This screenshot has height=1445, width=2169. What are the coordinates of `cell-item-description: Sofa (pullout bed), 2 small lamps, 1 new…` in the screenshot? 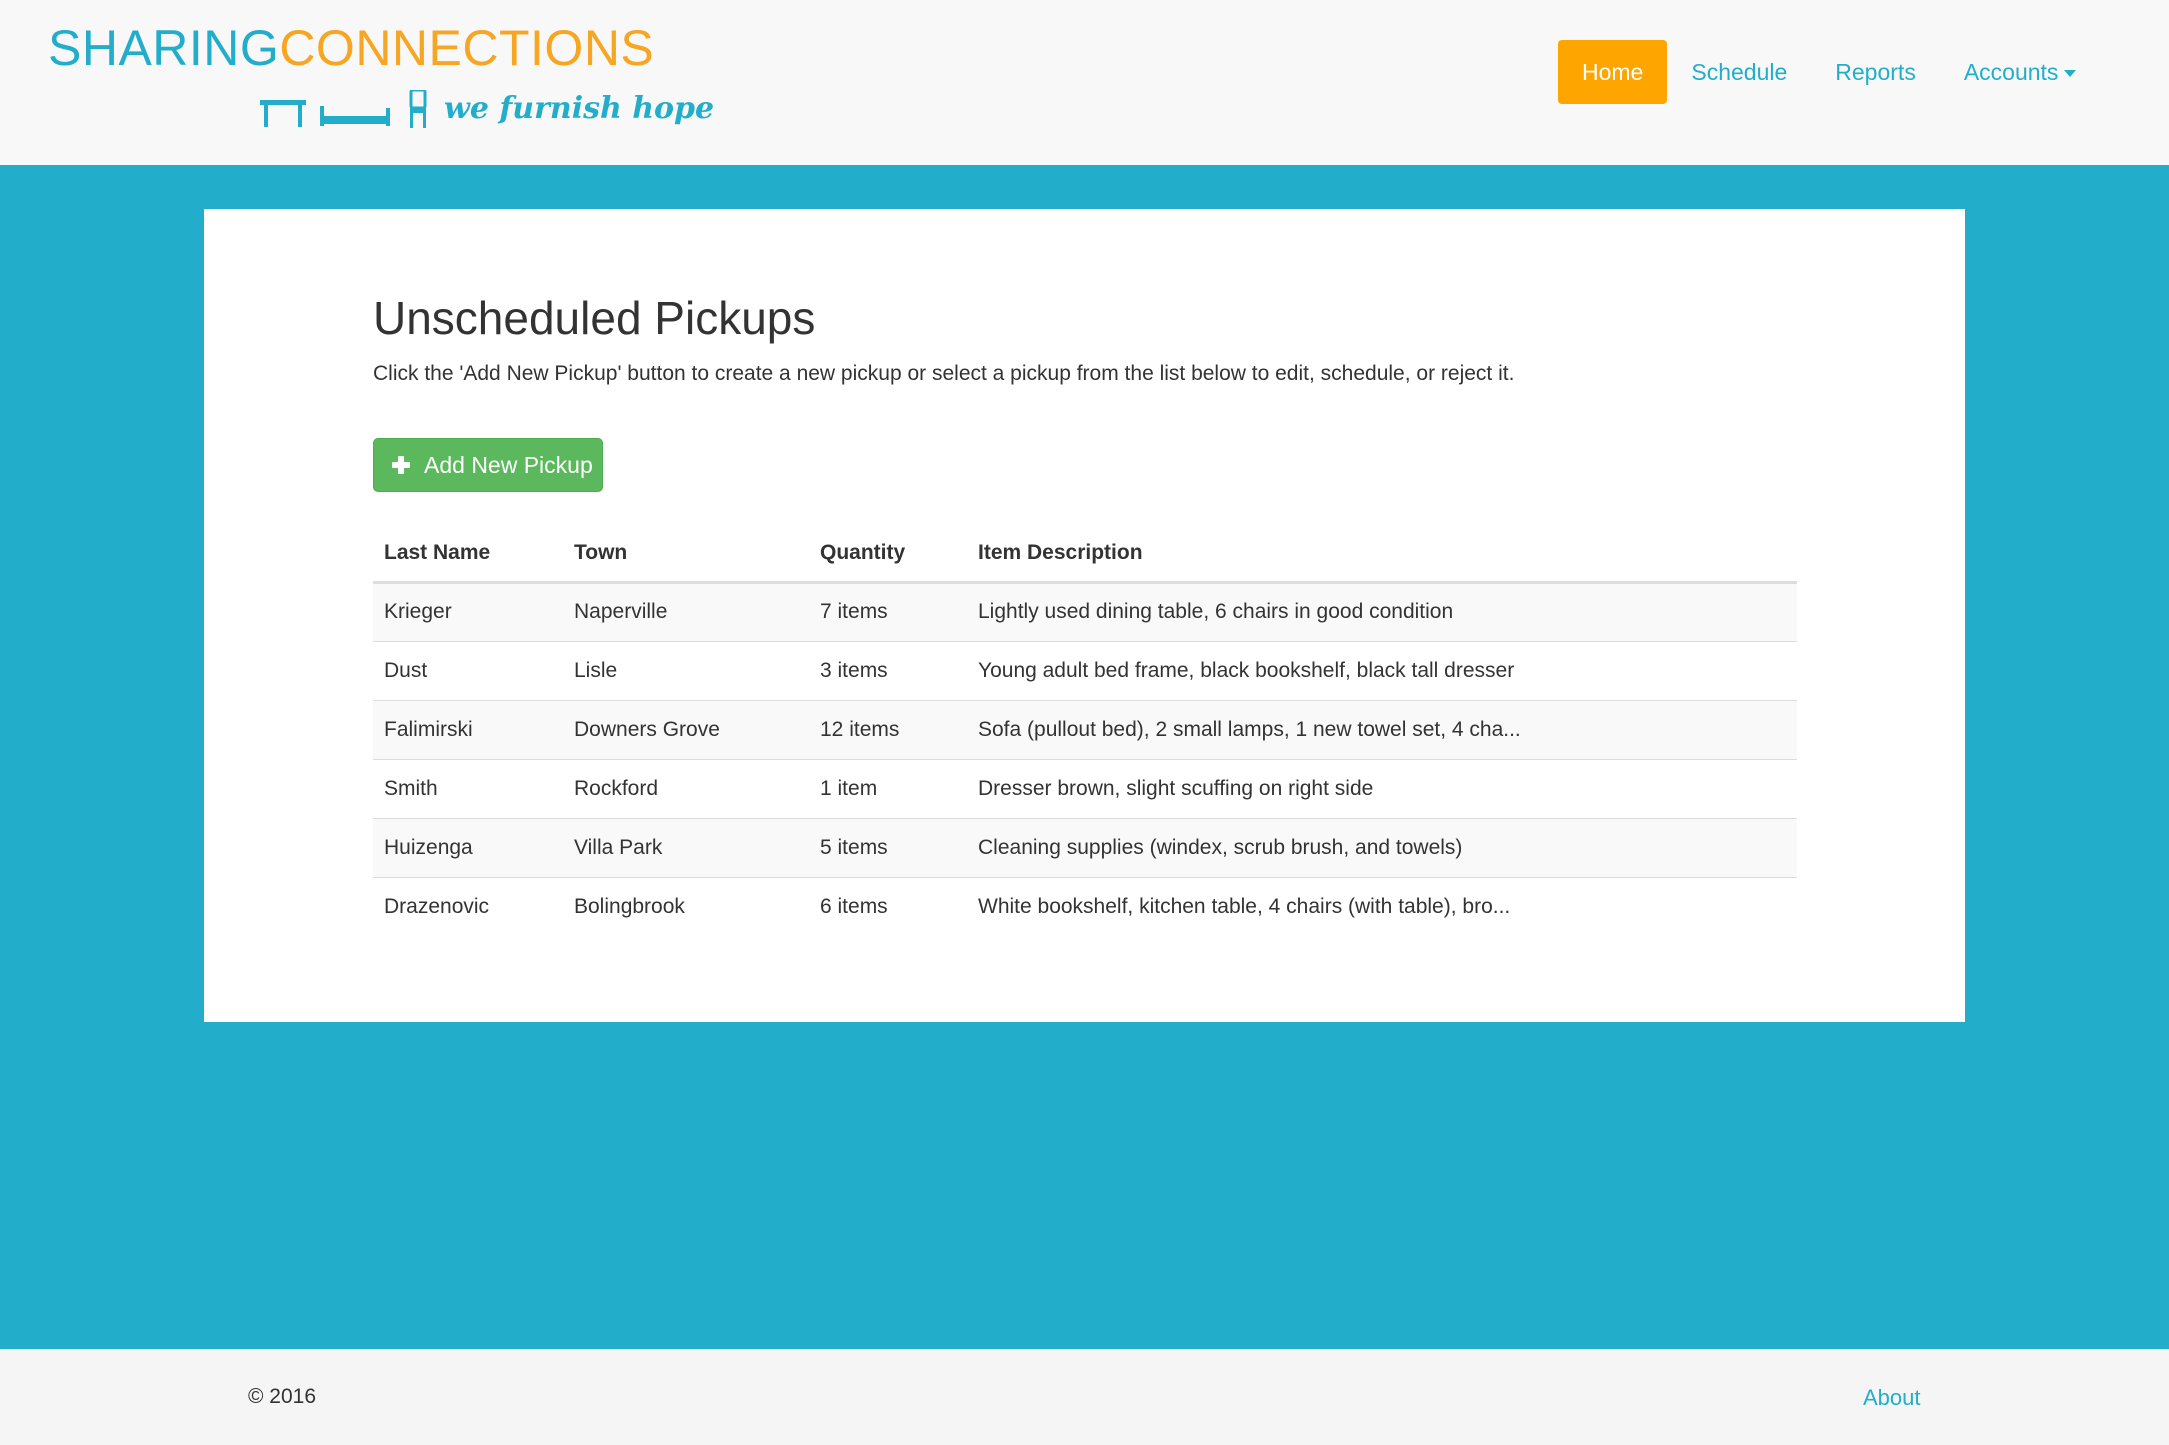 It's located at (1382, 729).